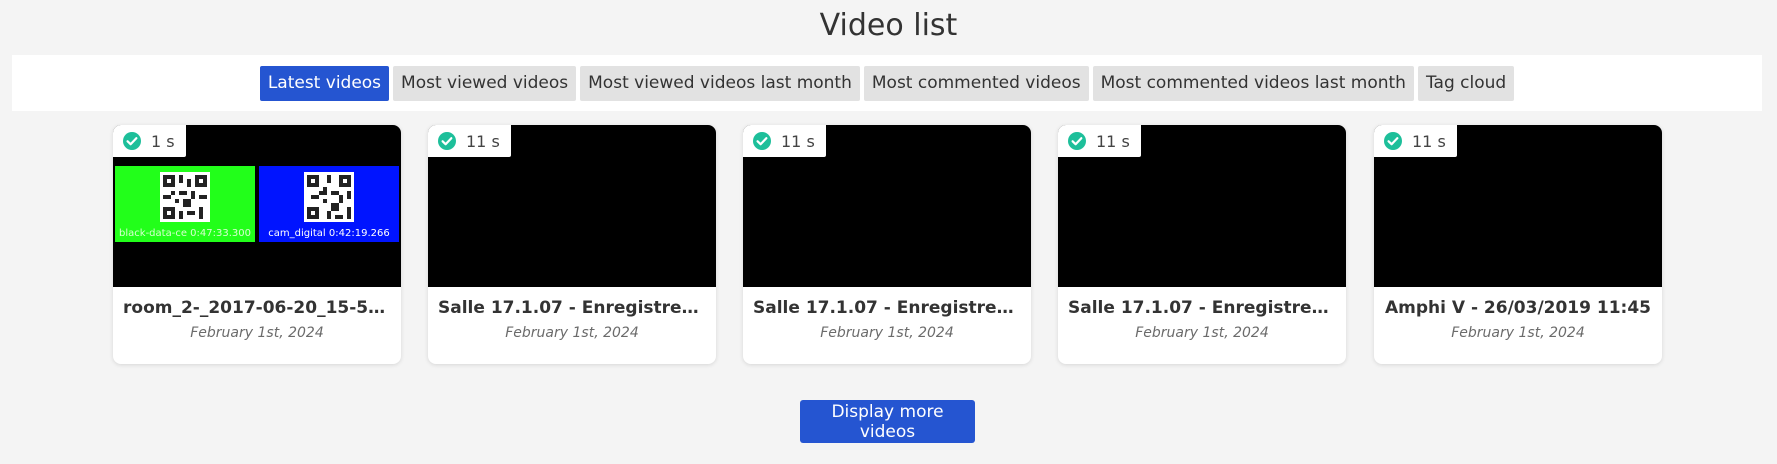 The height and width of the screenshot is (464, 1777). I want to click on tab-most-commented-last-month: Most commented videos last month, so click(1253, 83).